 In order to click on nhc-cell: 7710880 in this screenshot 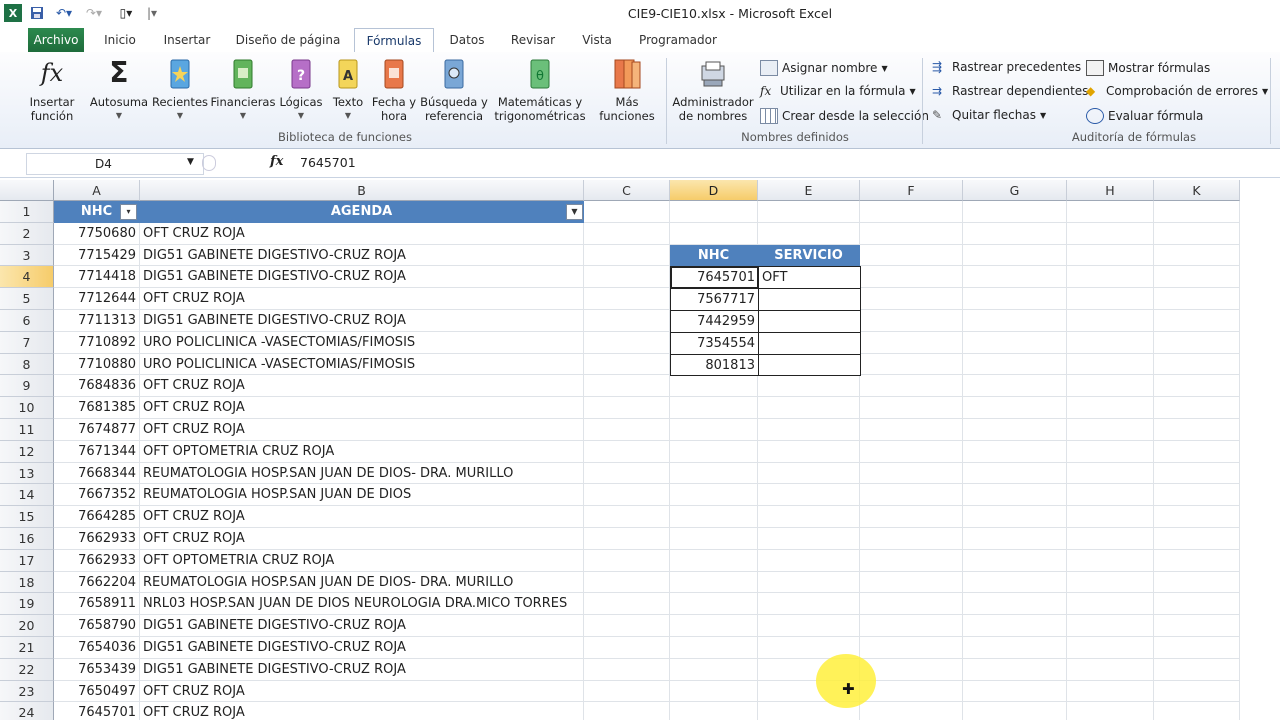, I will do `click(97, 364)`.